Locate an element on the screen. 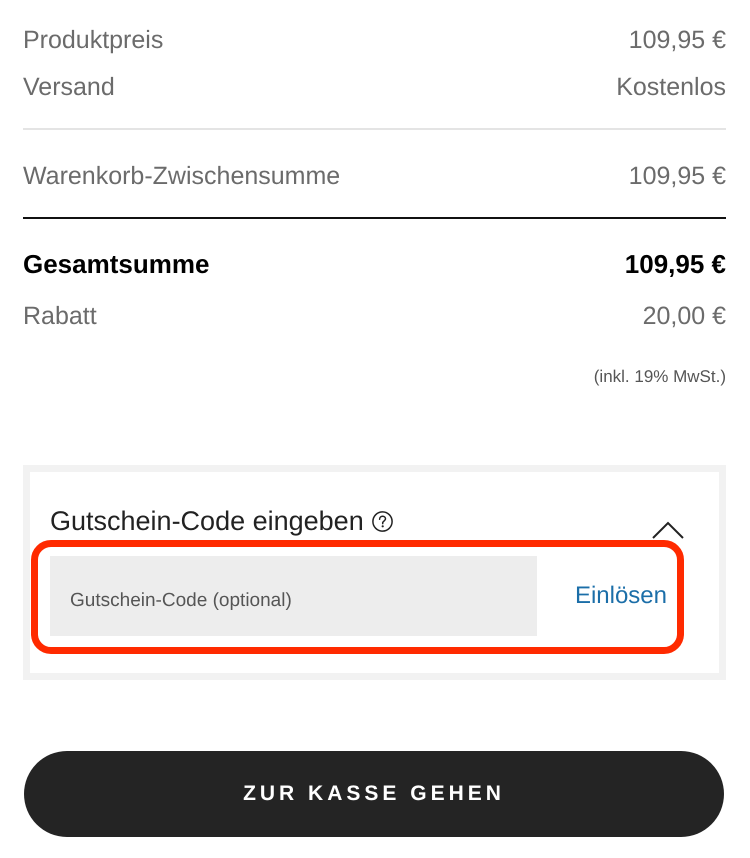 This screenshot has width=750, height=858. coupon-code-field: Gutschein-Code (optional) is located at coordinates (293, 596).